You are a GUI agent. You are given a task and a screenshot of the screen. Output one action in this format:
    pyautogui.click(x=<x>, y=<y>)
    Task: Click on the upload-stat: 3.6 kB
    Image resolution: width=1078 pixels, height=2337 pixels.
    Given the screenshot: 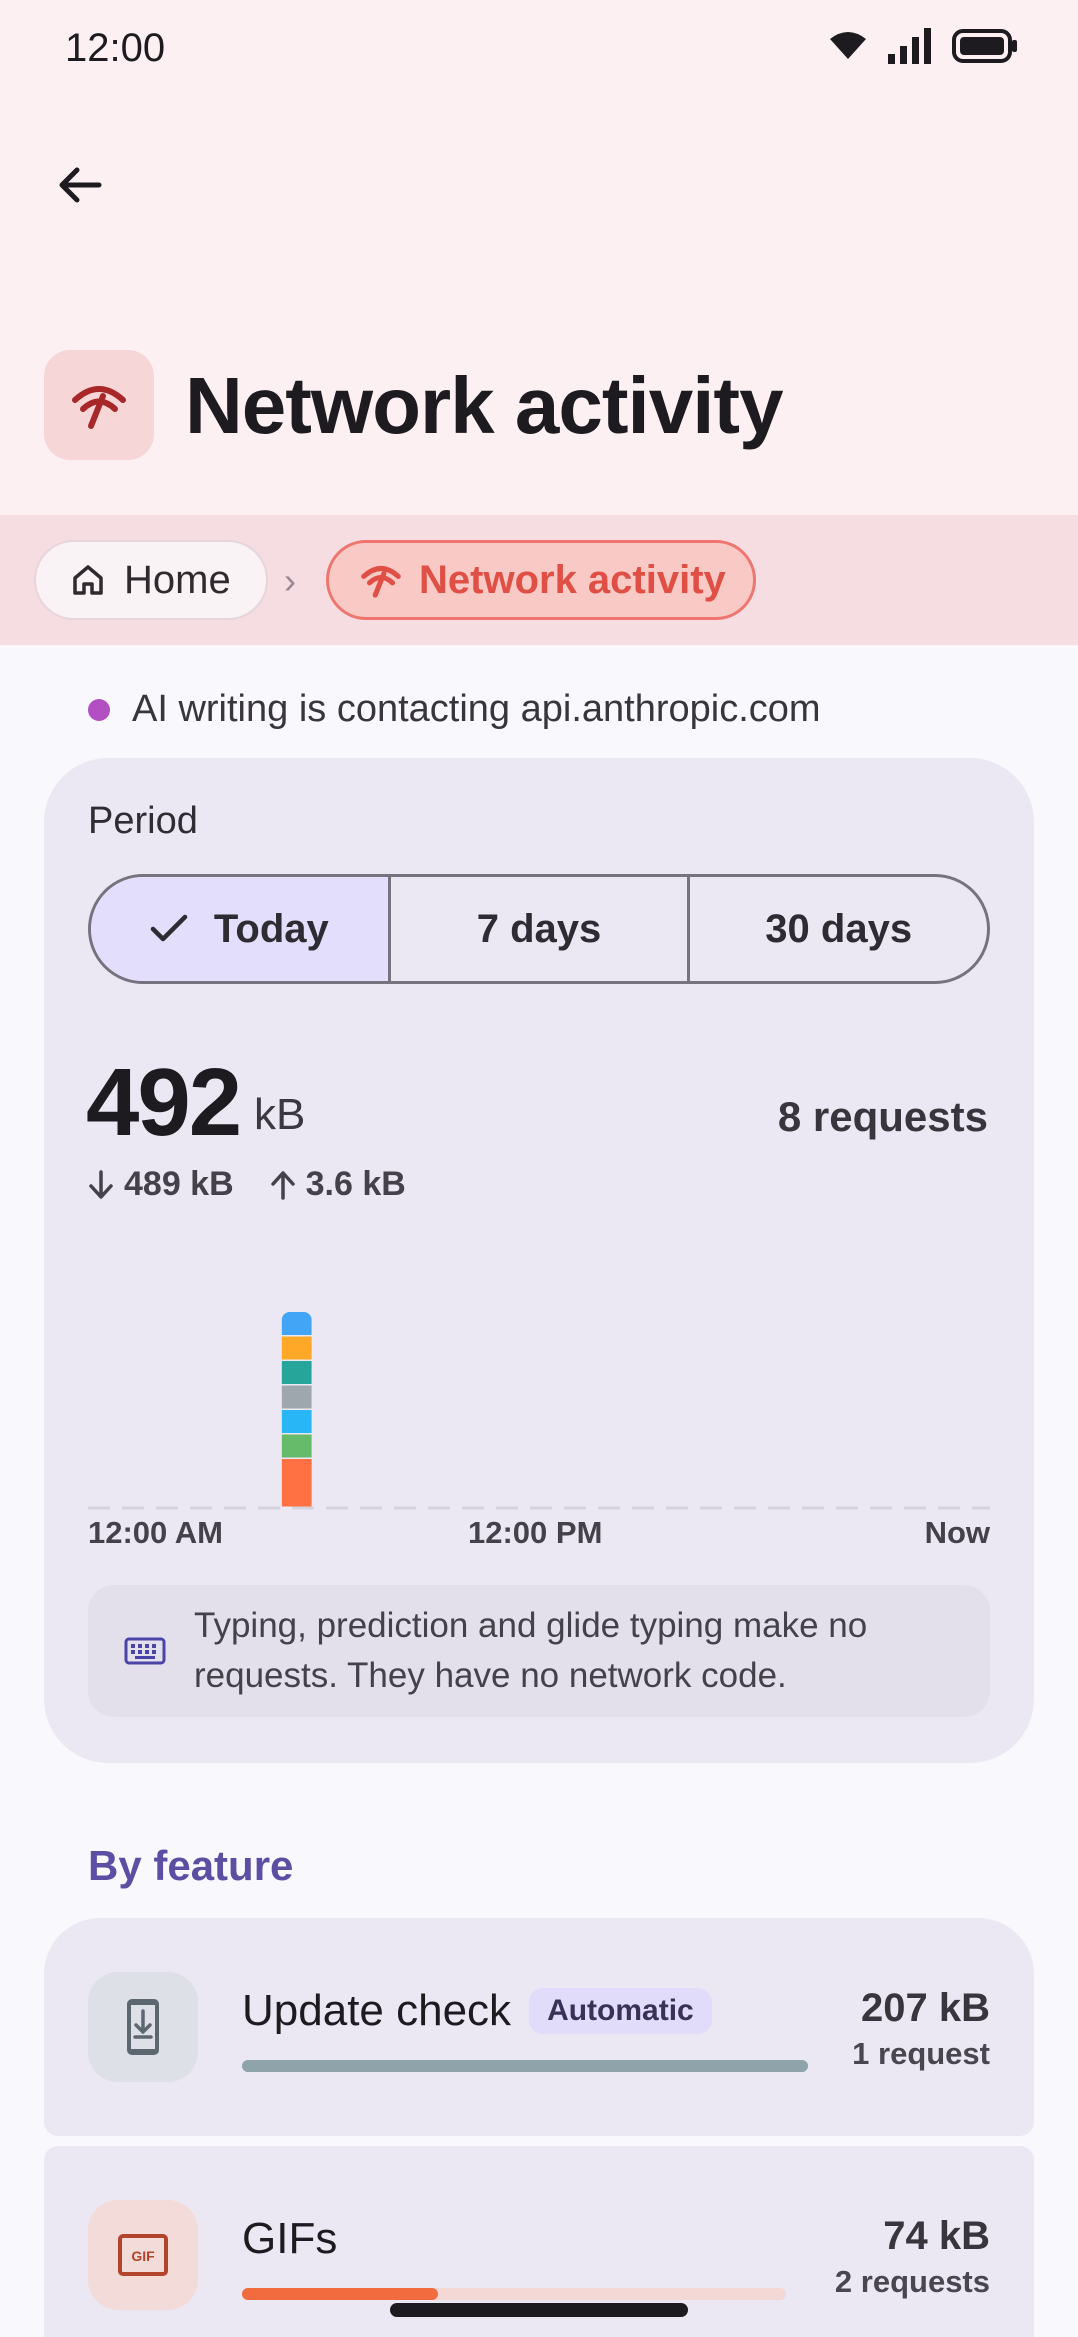 What is the action you would take?
    pyautogui.click(x=338, y=1184)
    